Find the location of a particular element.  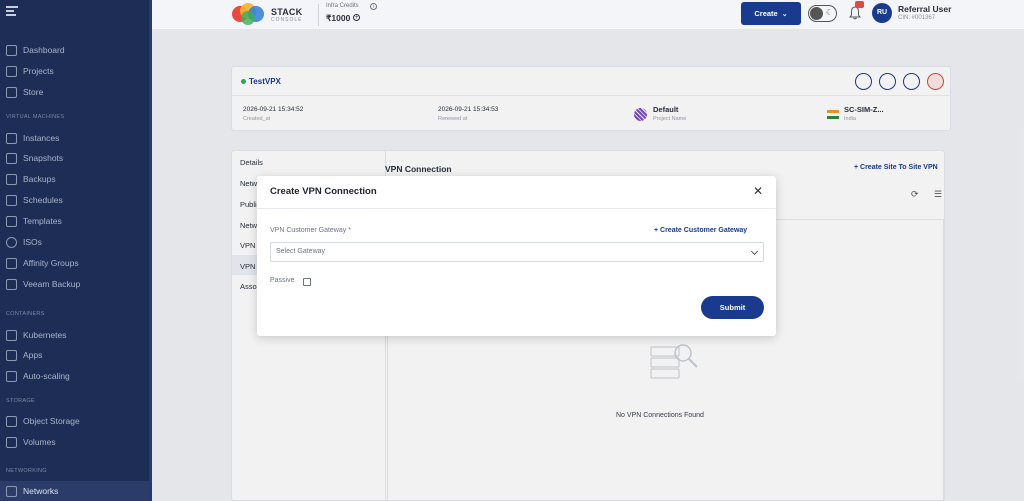

passive-checkbox is located at coordinates (307, 282).